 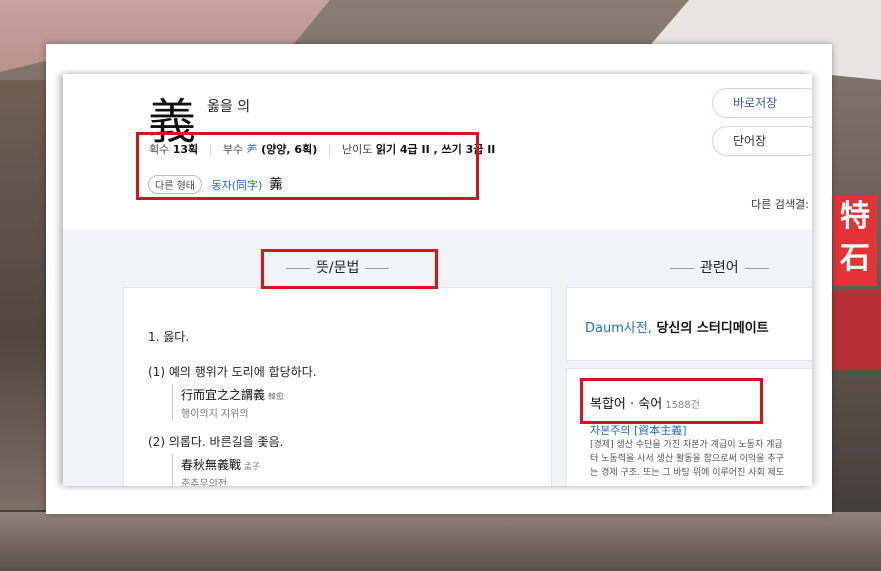 I want to click on background-sign: 特 石, so click(x=855, y=241).